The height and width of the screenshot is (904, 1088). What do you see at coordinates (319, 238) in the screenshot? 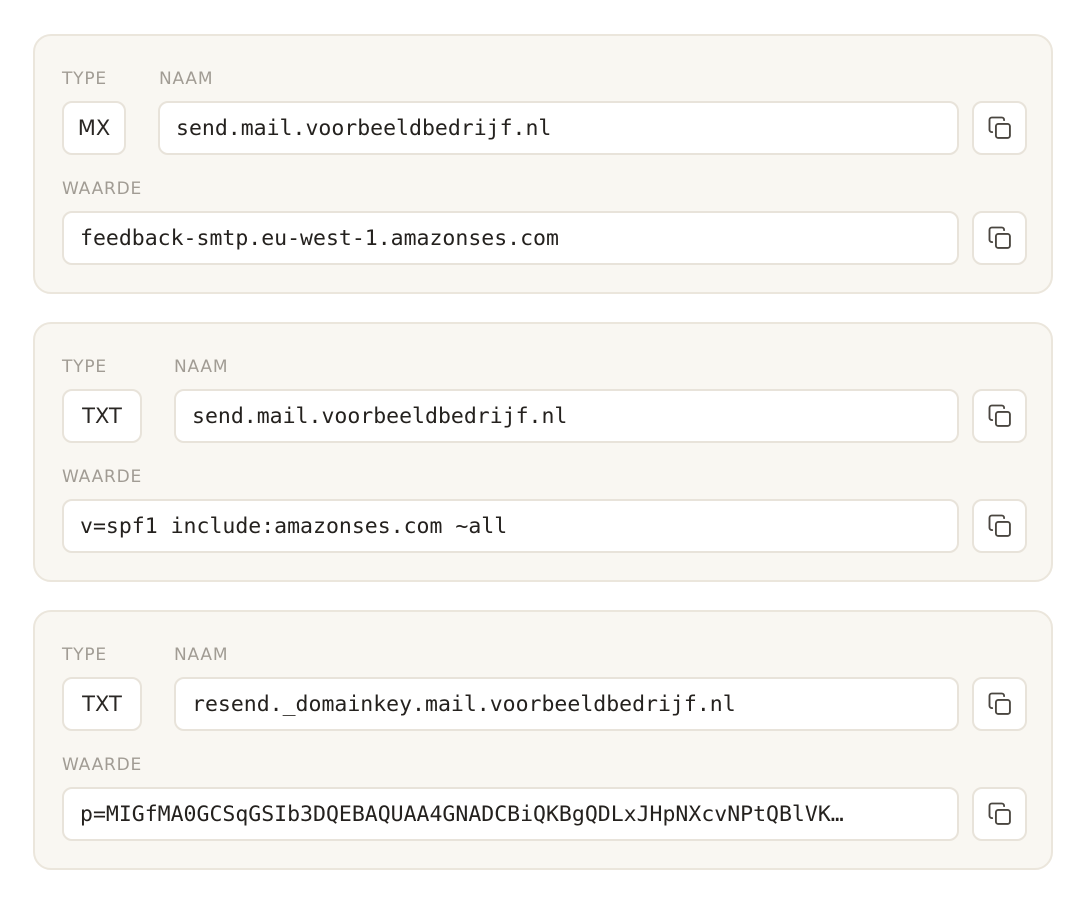
I see `record-value-text: feedback-smtp.eu-west-1.amazonses.com` at bounding box center [319, 238].